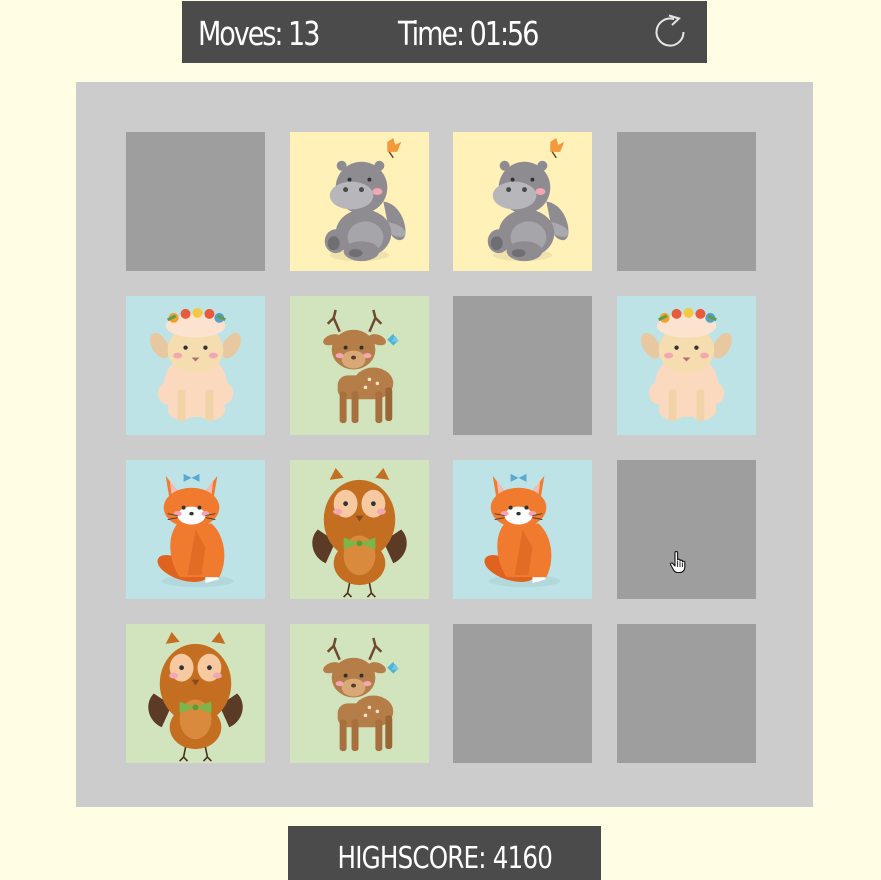 Image resolution: width=881 pixels, height=880 pixels. What do you see at coordinates (670, 32) in the screenshot?
I see `restart-icon` at bounding box center [670, 32].